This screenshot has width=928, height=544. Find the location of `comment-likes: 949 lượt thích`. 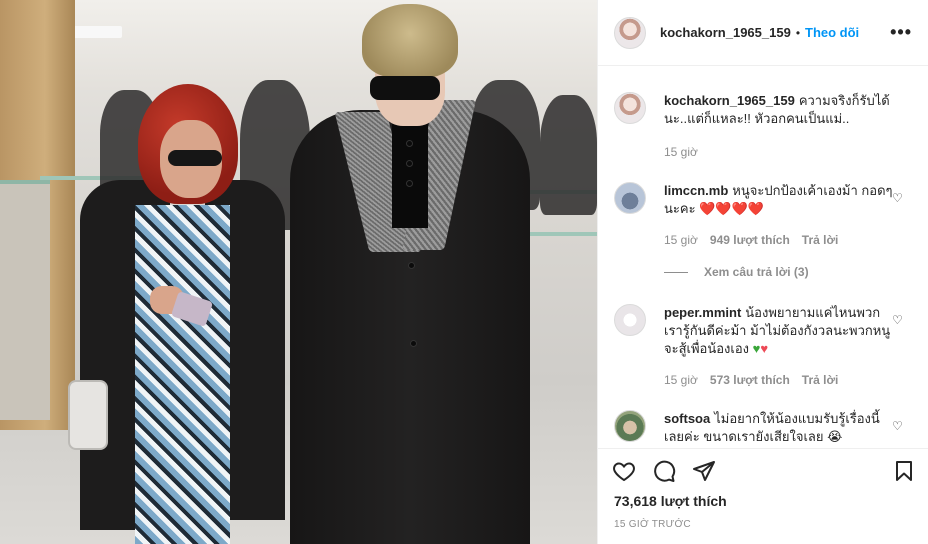

comment-likes: 949 lượt thích is located at coordinates (750, 240).